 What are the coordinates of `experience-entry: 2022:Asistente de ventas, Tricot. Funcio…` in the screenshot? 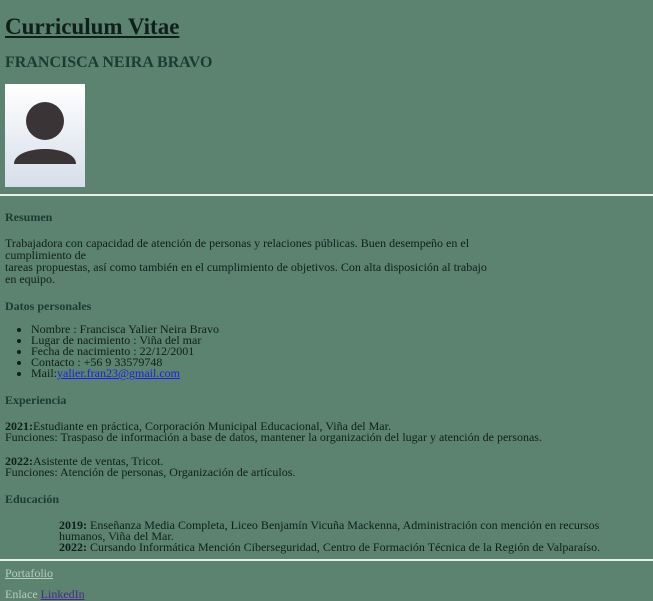 It's located at (326, 467).